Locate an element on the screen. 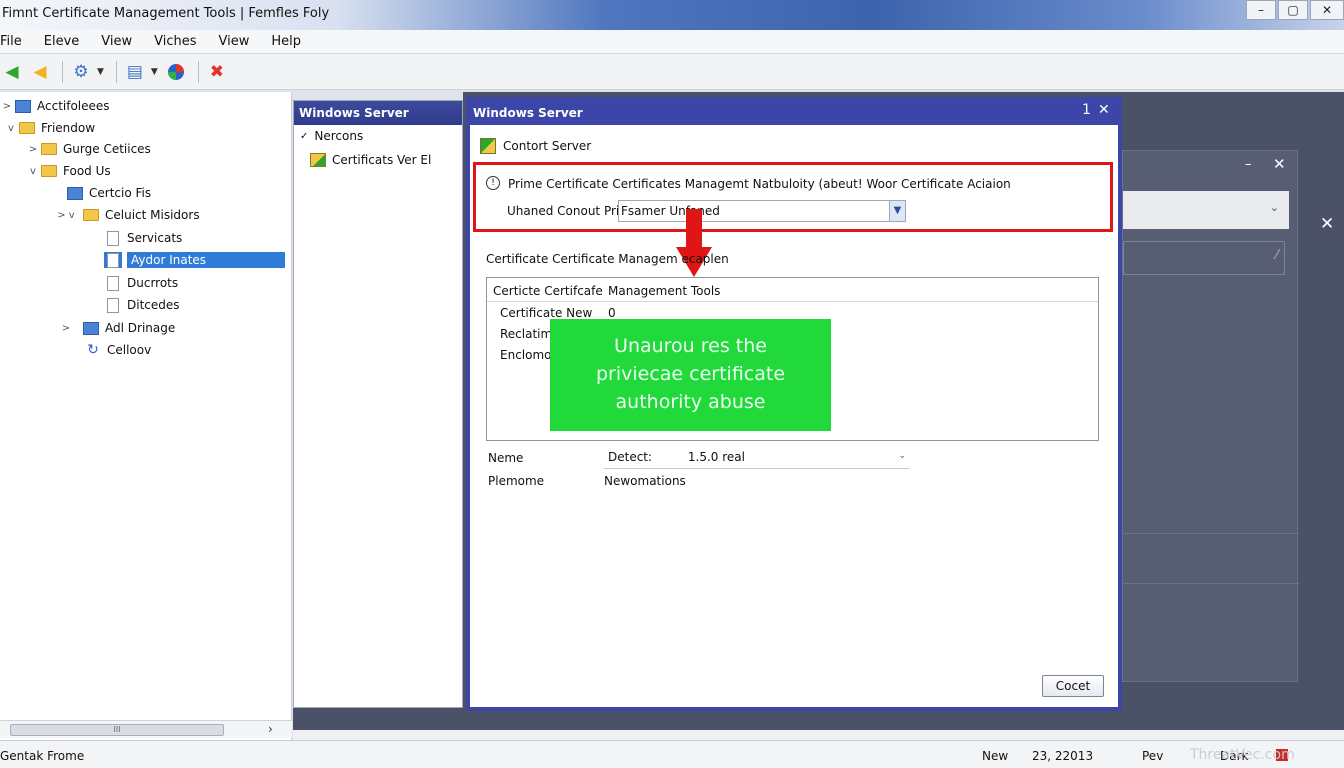 Image resolution: width=1344 pixels, height=768 pixels. tree-node: > Acctifoleees is located at coordinates (55, 106).